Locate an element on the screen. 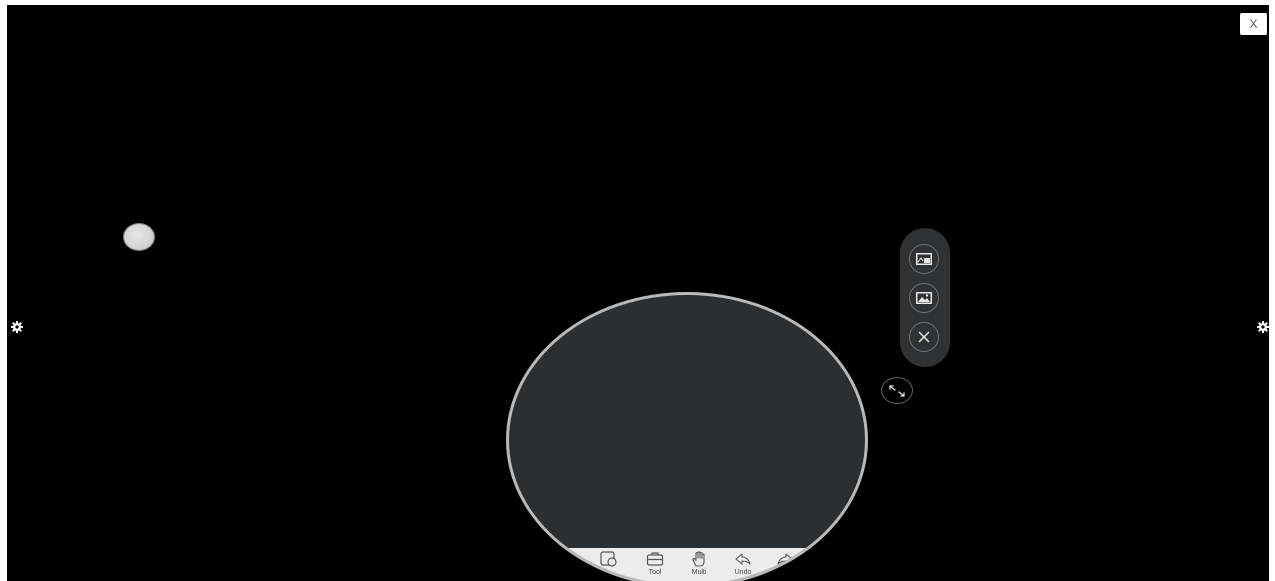  tool-label: Multi is located at coordinates (699, 572).